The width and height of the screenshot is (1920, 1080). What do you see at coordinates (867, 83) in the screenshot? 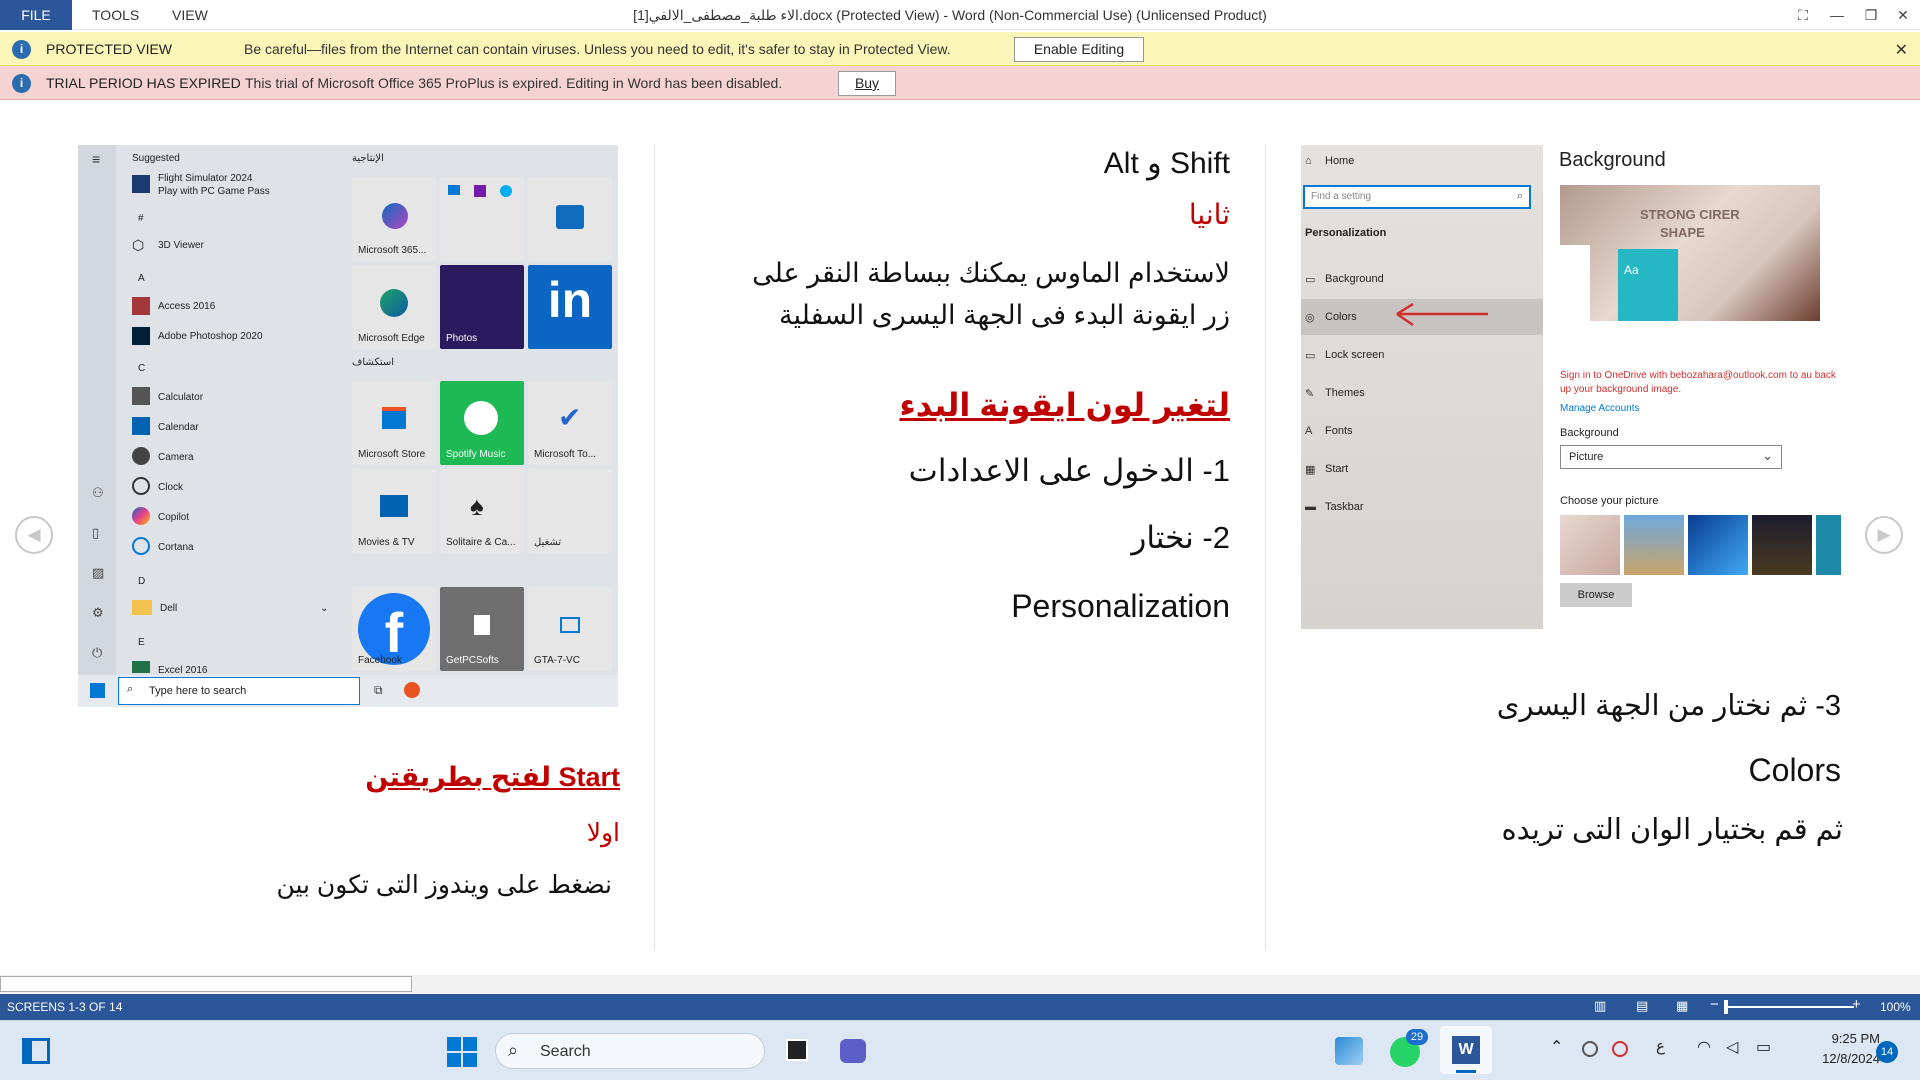
I see `buy-button: Buy` at bounding box center [867, 83].